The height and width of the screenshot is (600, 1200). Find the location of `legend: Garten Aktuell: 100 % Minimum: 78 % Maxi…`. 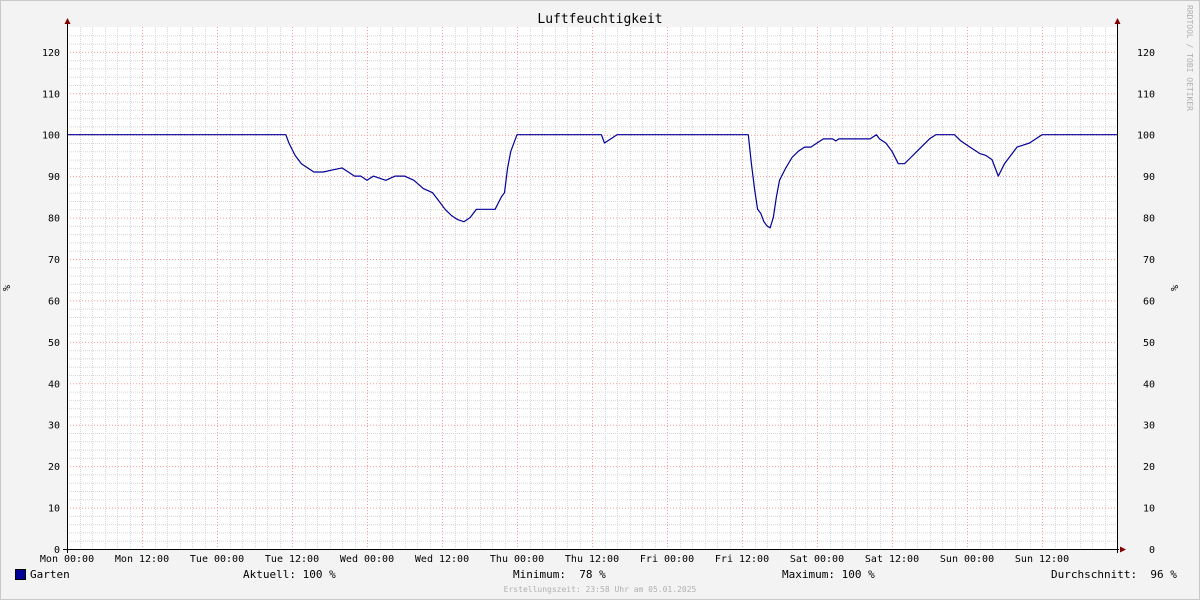

legend: Garten Aktuell: 100 % Minimum: 78 % Maxi… is located at coordinates (600, 575).